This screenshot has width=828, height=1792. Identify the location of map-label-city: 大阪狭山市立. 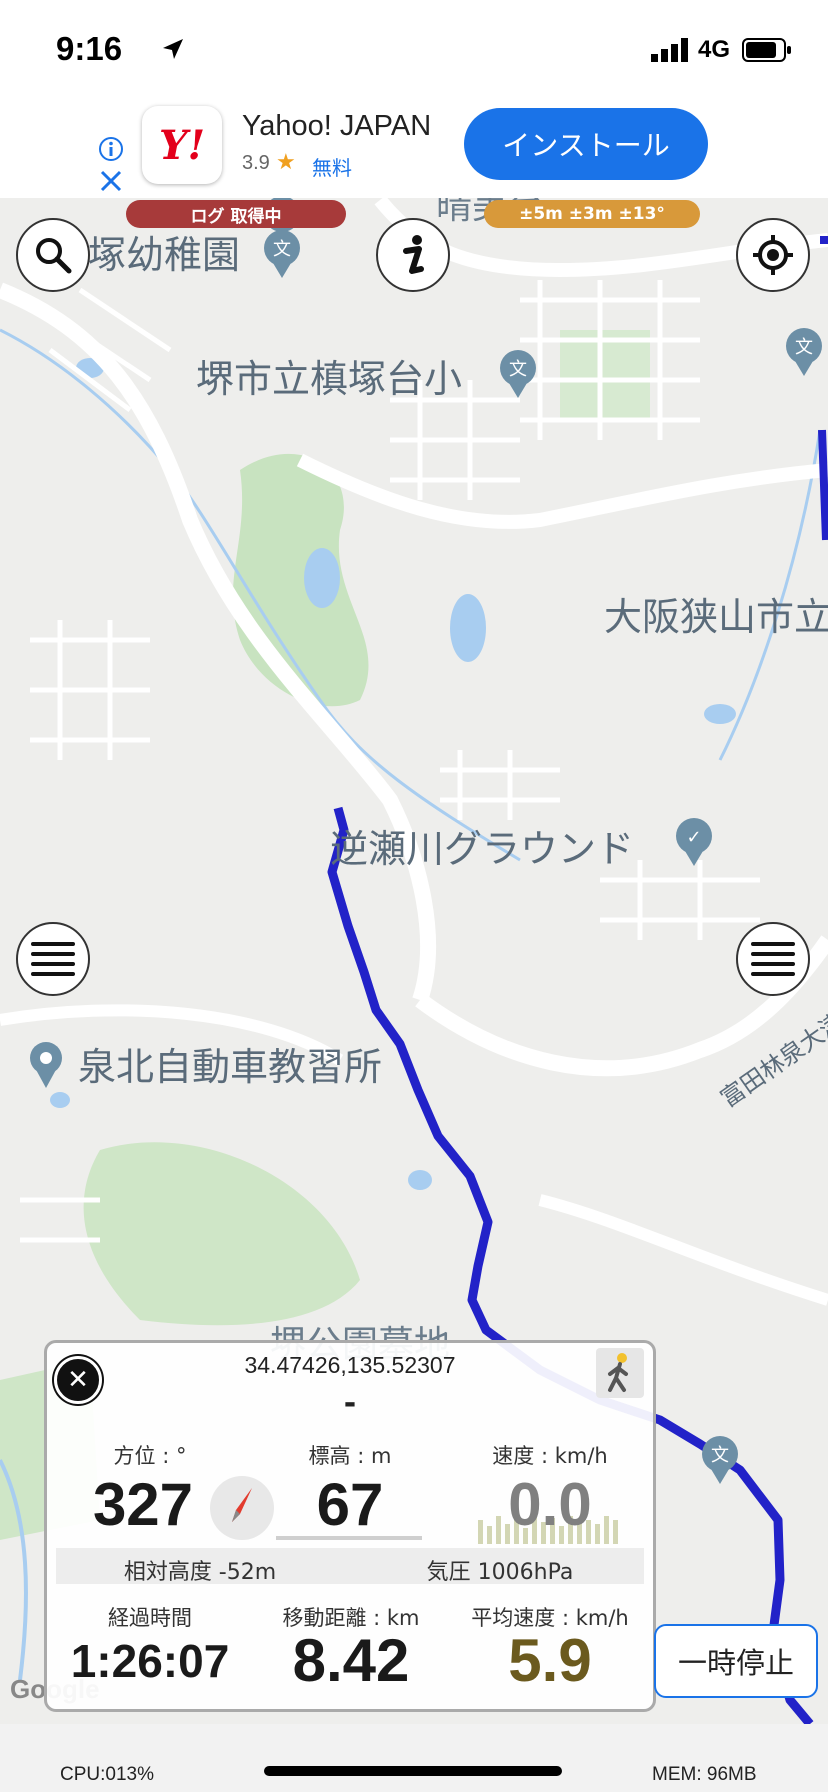
(716, 617).